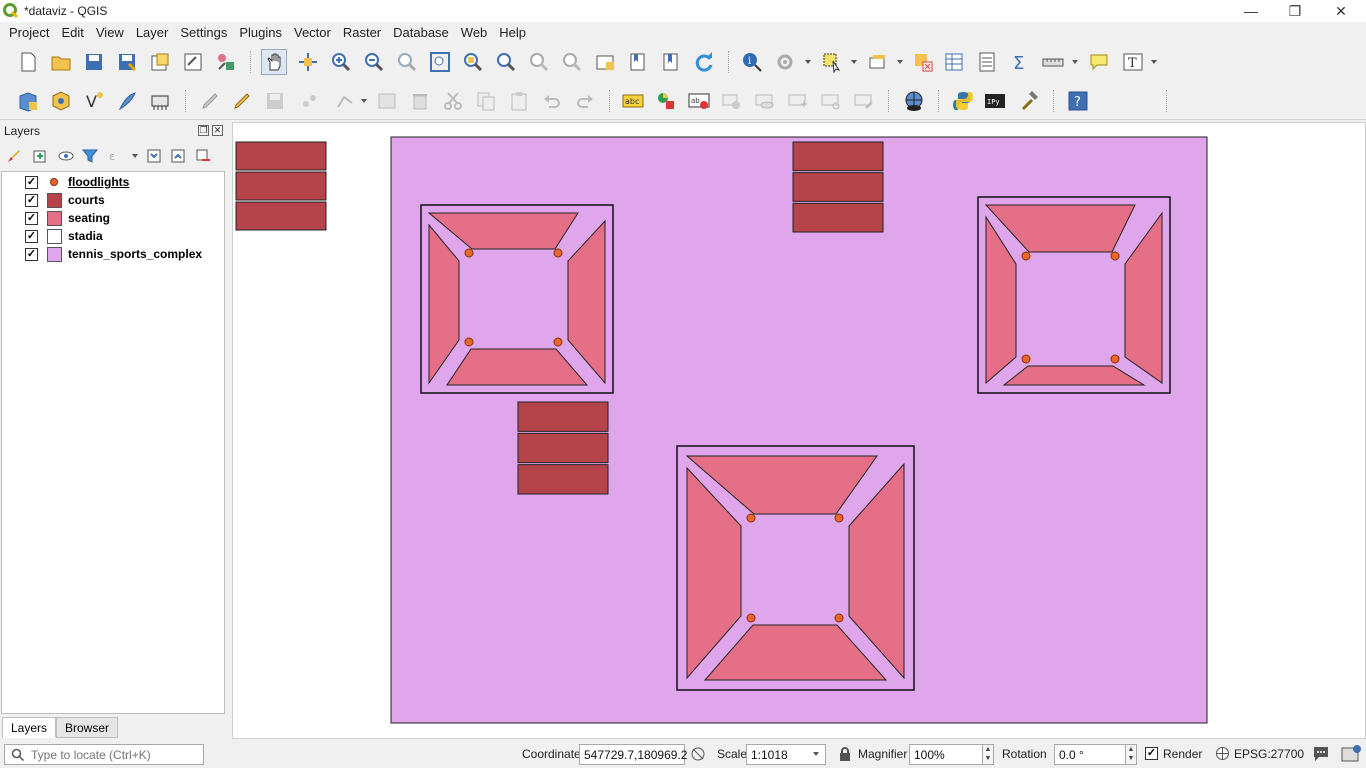 The image size is (1366, 768). What do you see at coordinates (116, 754) in the screenshot?
I see `locator-input` at bounding box center [116, 754].